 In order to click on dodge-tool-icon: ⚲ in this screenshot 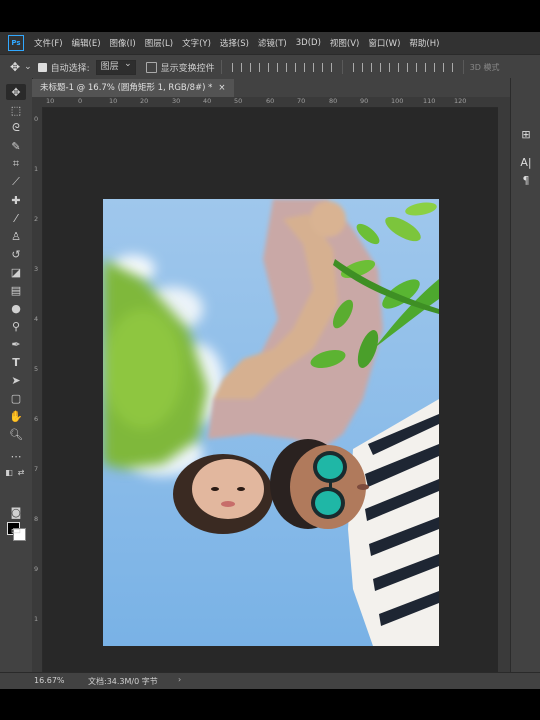, I will do `click(16, 326)`.